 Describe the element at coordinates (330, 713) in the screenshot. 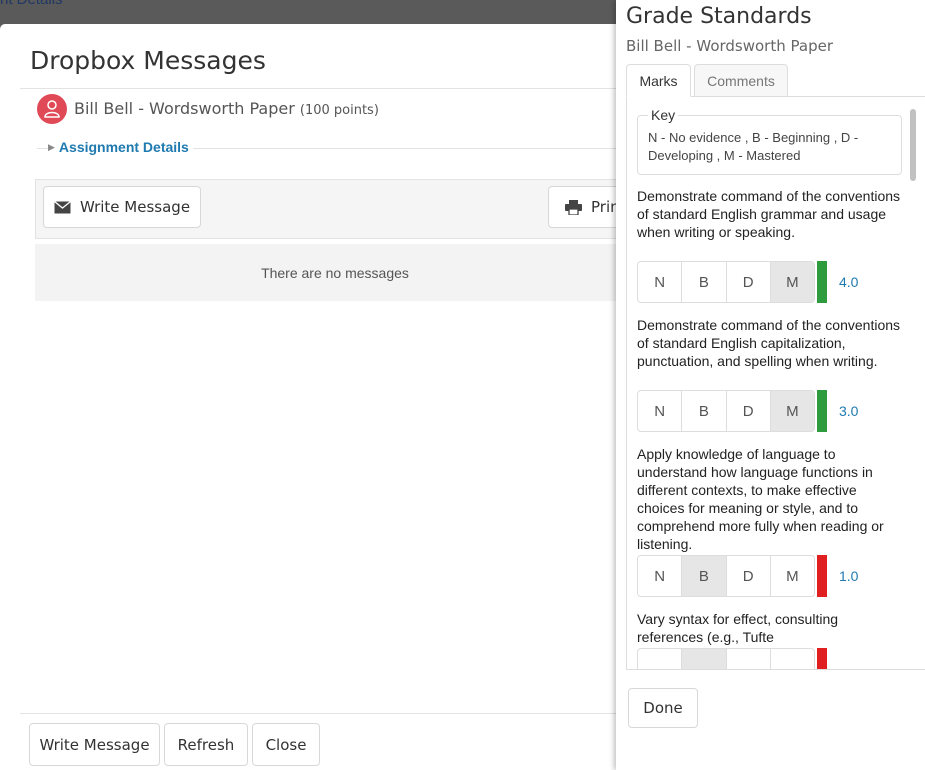

I see `footer-divider` at that location.